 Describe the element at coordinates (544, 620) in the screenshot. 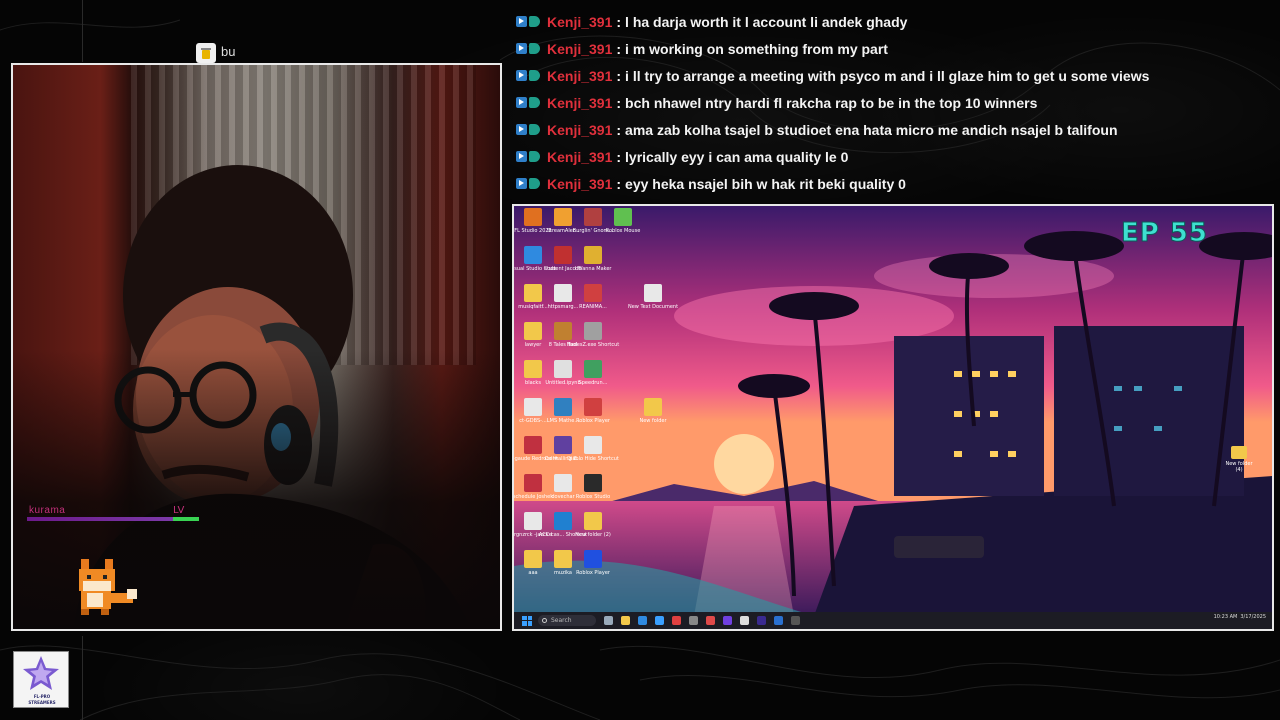

I see `search-icon` at that location.